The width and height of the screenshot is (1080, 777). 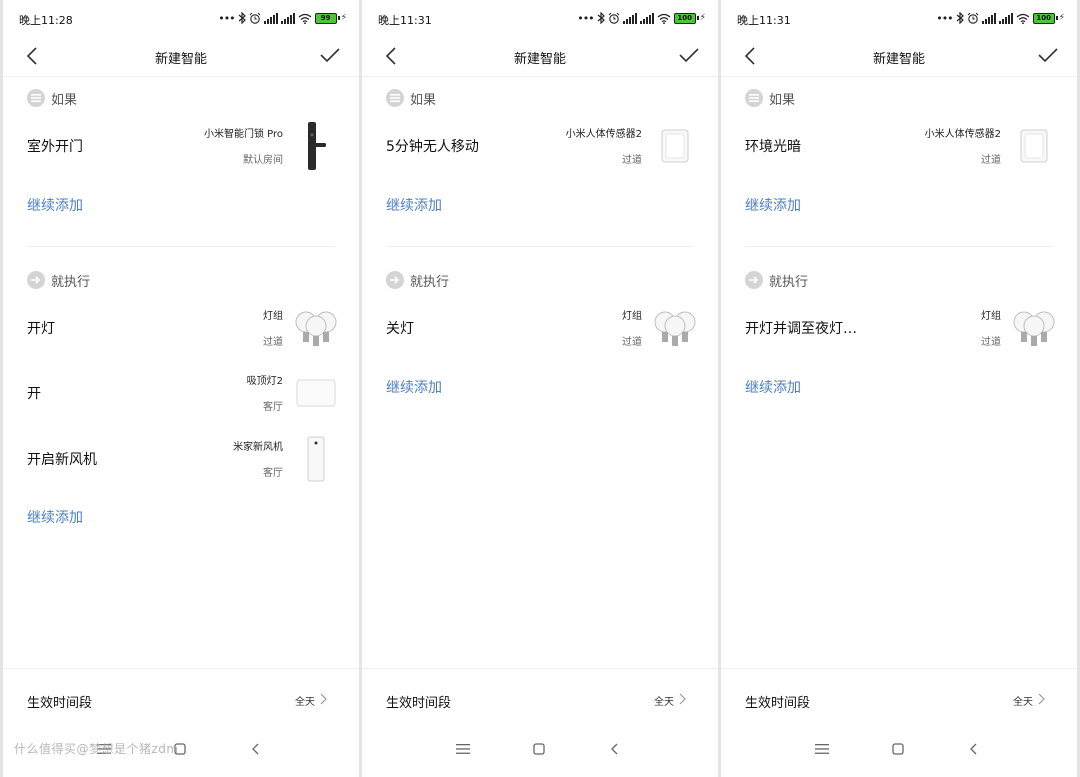 I want to click on action-row: 开灯 灯组 过道, so click(x=181, y=328).